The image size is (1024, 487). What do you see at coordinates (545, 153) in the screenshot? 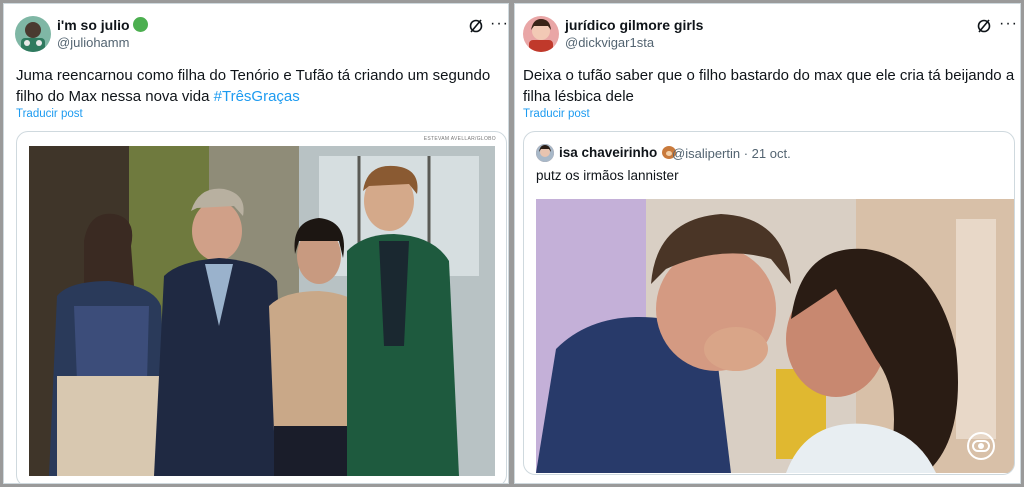
I see `quote-avatar` at bounding box center [545, 153].